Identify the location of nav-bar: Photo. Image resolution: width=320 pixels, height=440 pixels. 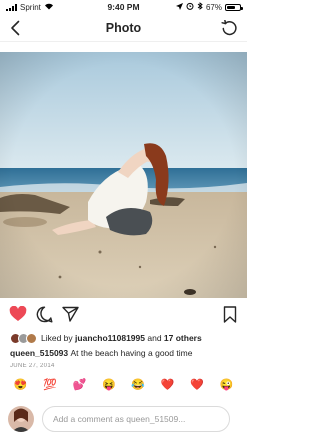
(123, 28).